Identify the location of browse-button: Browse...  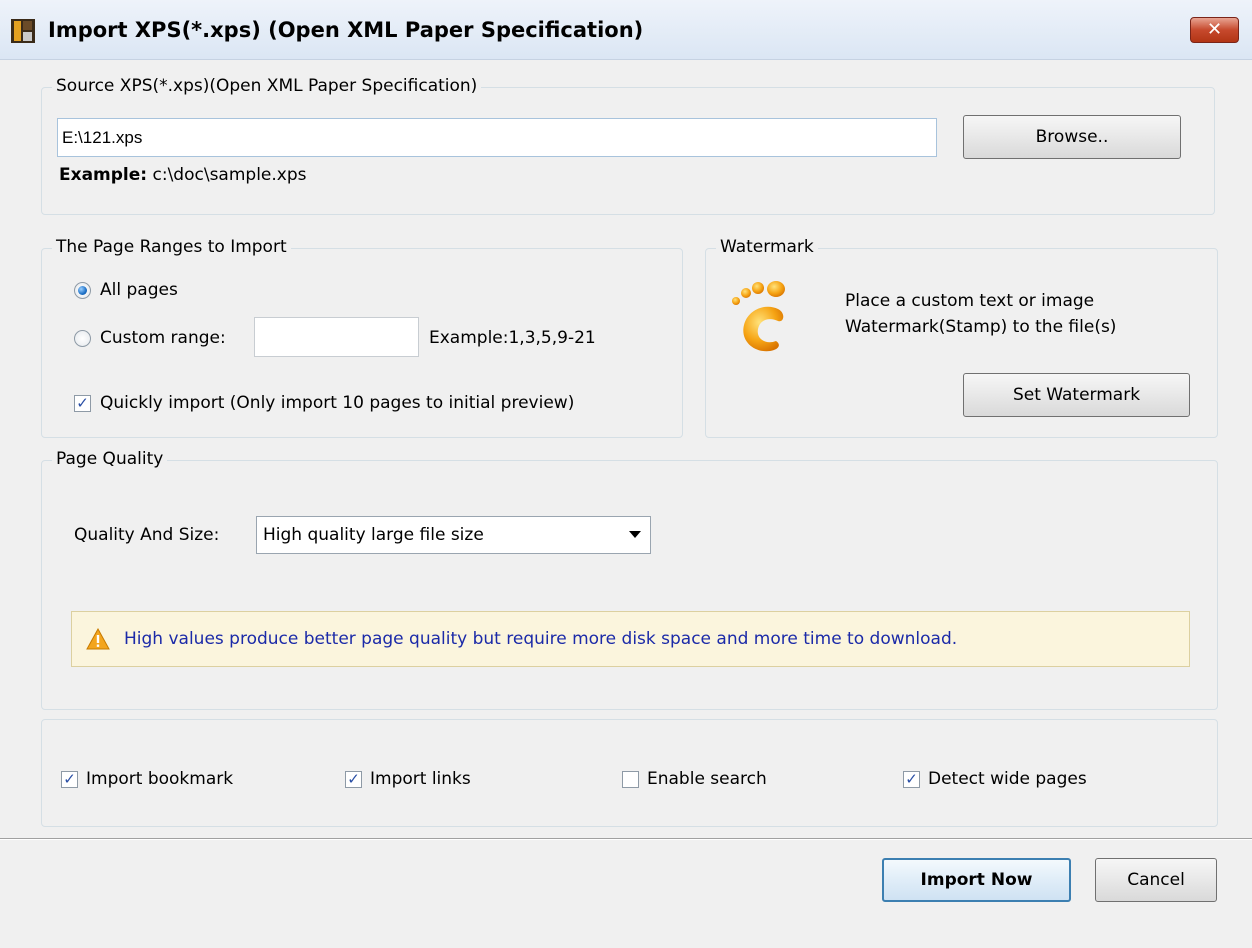
(1072, 137).